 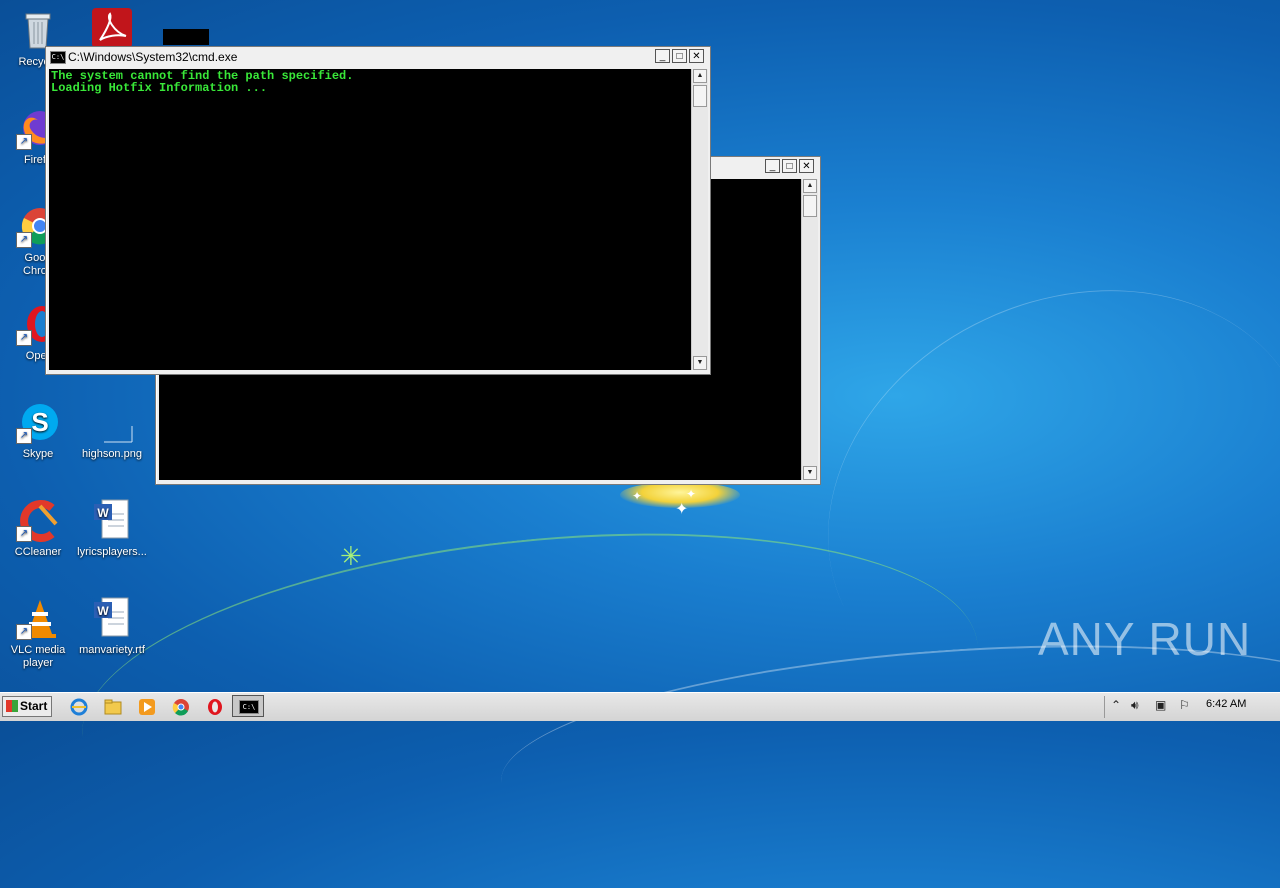 I want to click on media-player-icon, so click(x=147, y=707).